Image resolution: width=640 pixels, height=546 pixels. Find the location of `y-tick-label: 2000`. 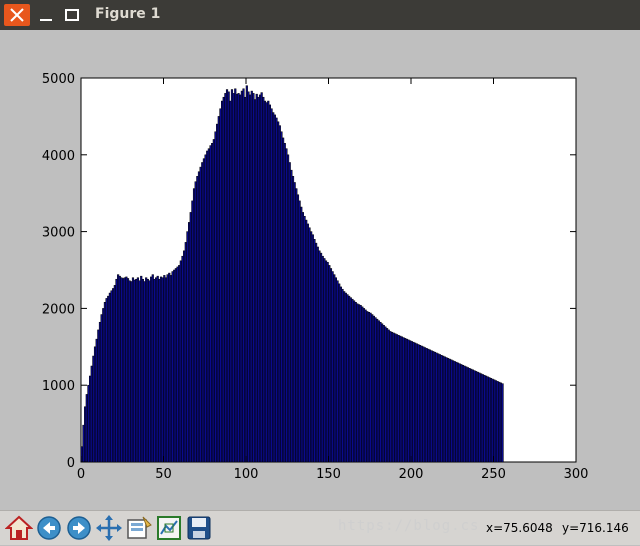

y-tick-label: 2000 is located at coordinates (58, 309).